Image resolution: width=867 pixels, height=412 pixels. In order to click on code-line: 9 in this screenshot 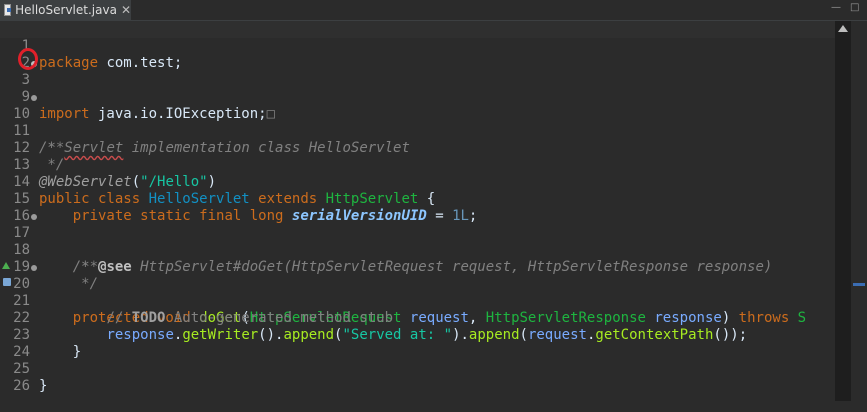, I will do `click(417, 88)`.